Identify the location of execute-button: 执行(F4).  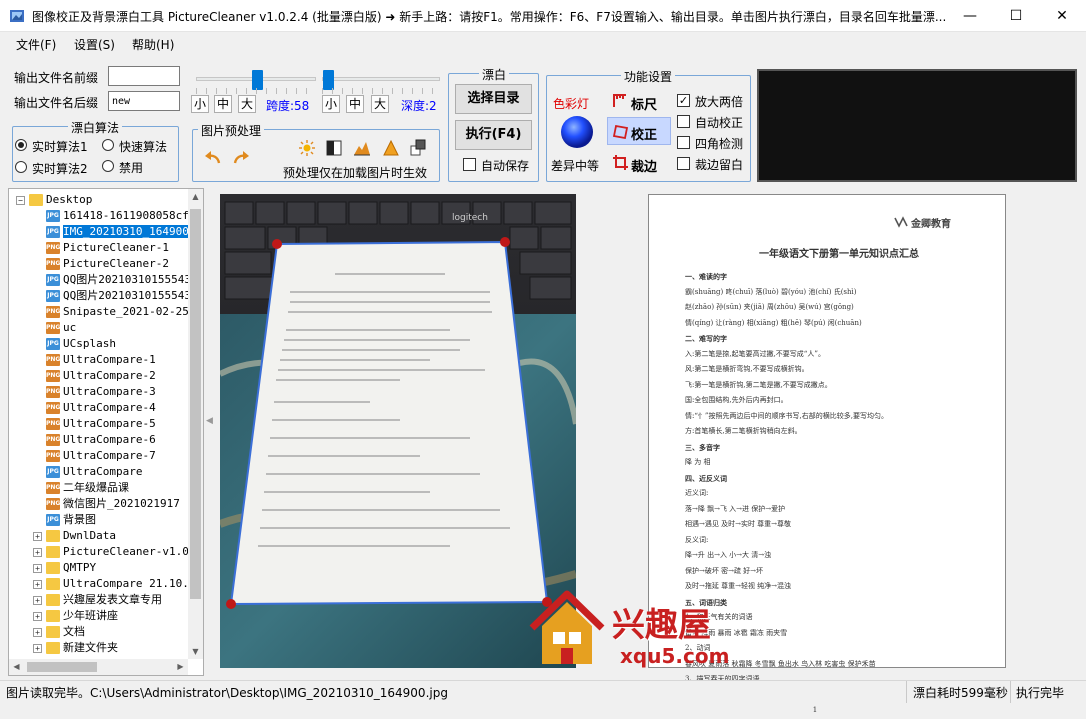
(493, 135).